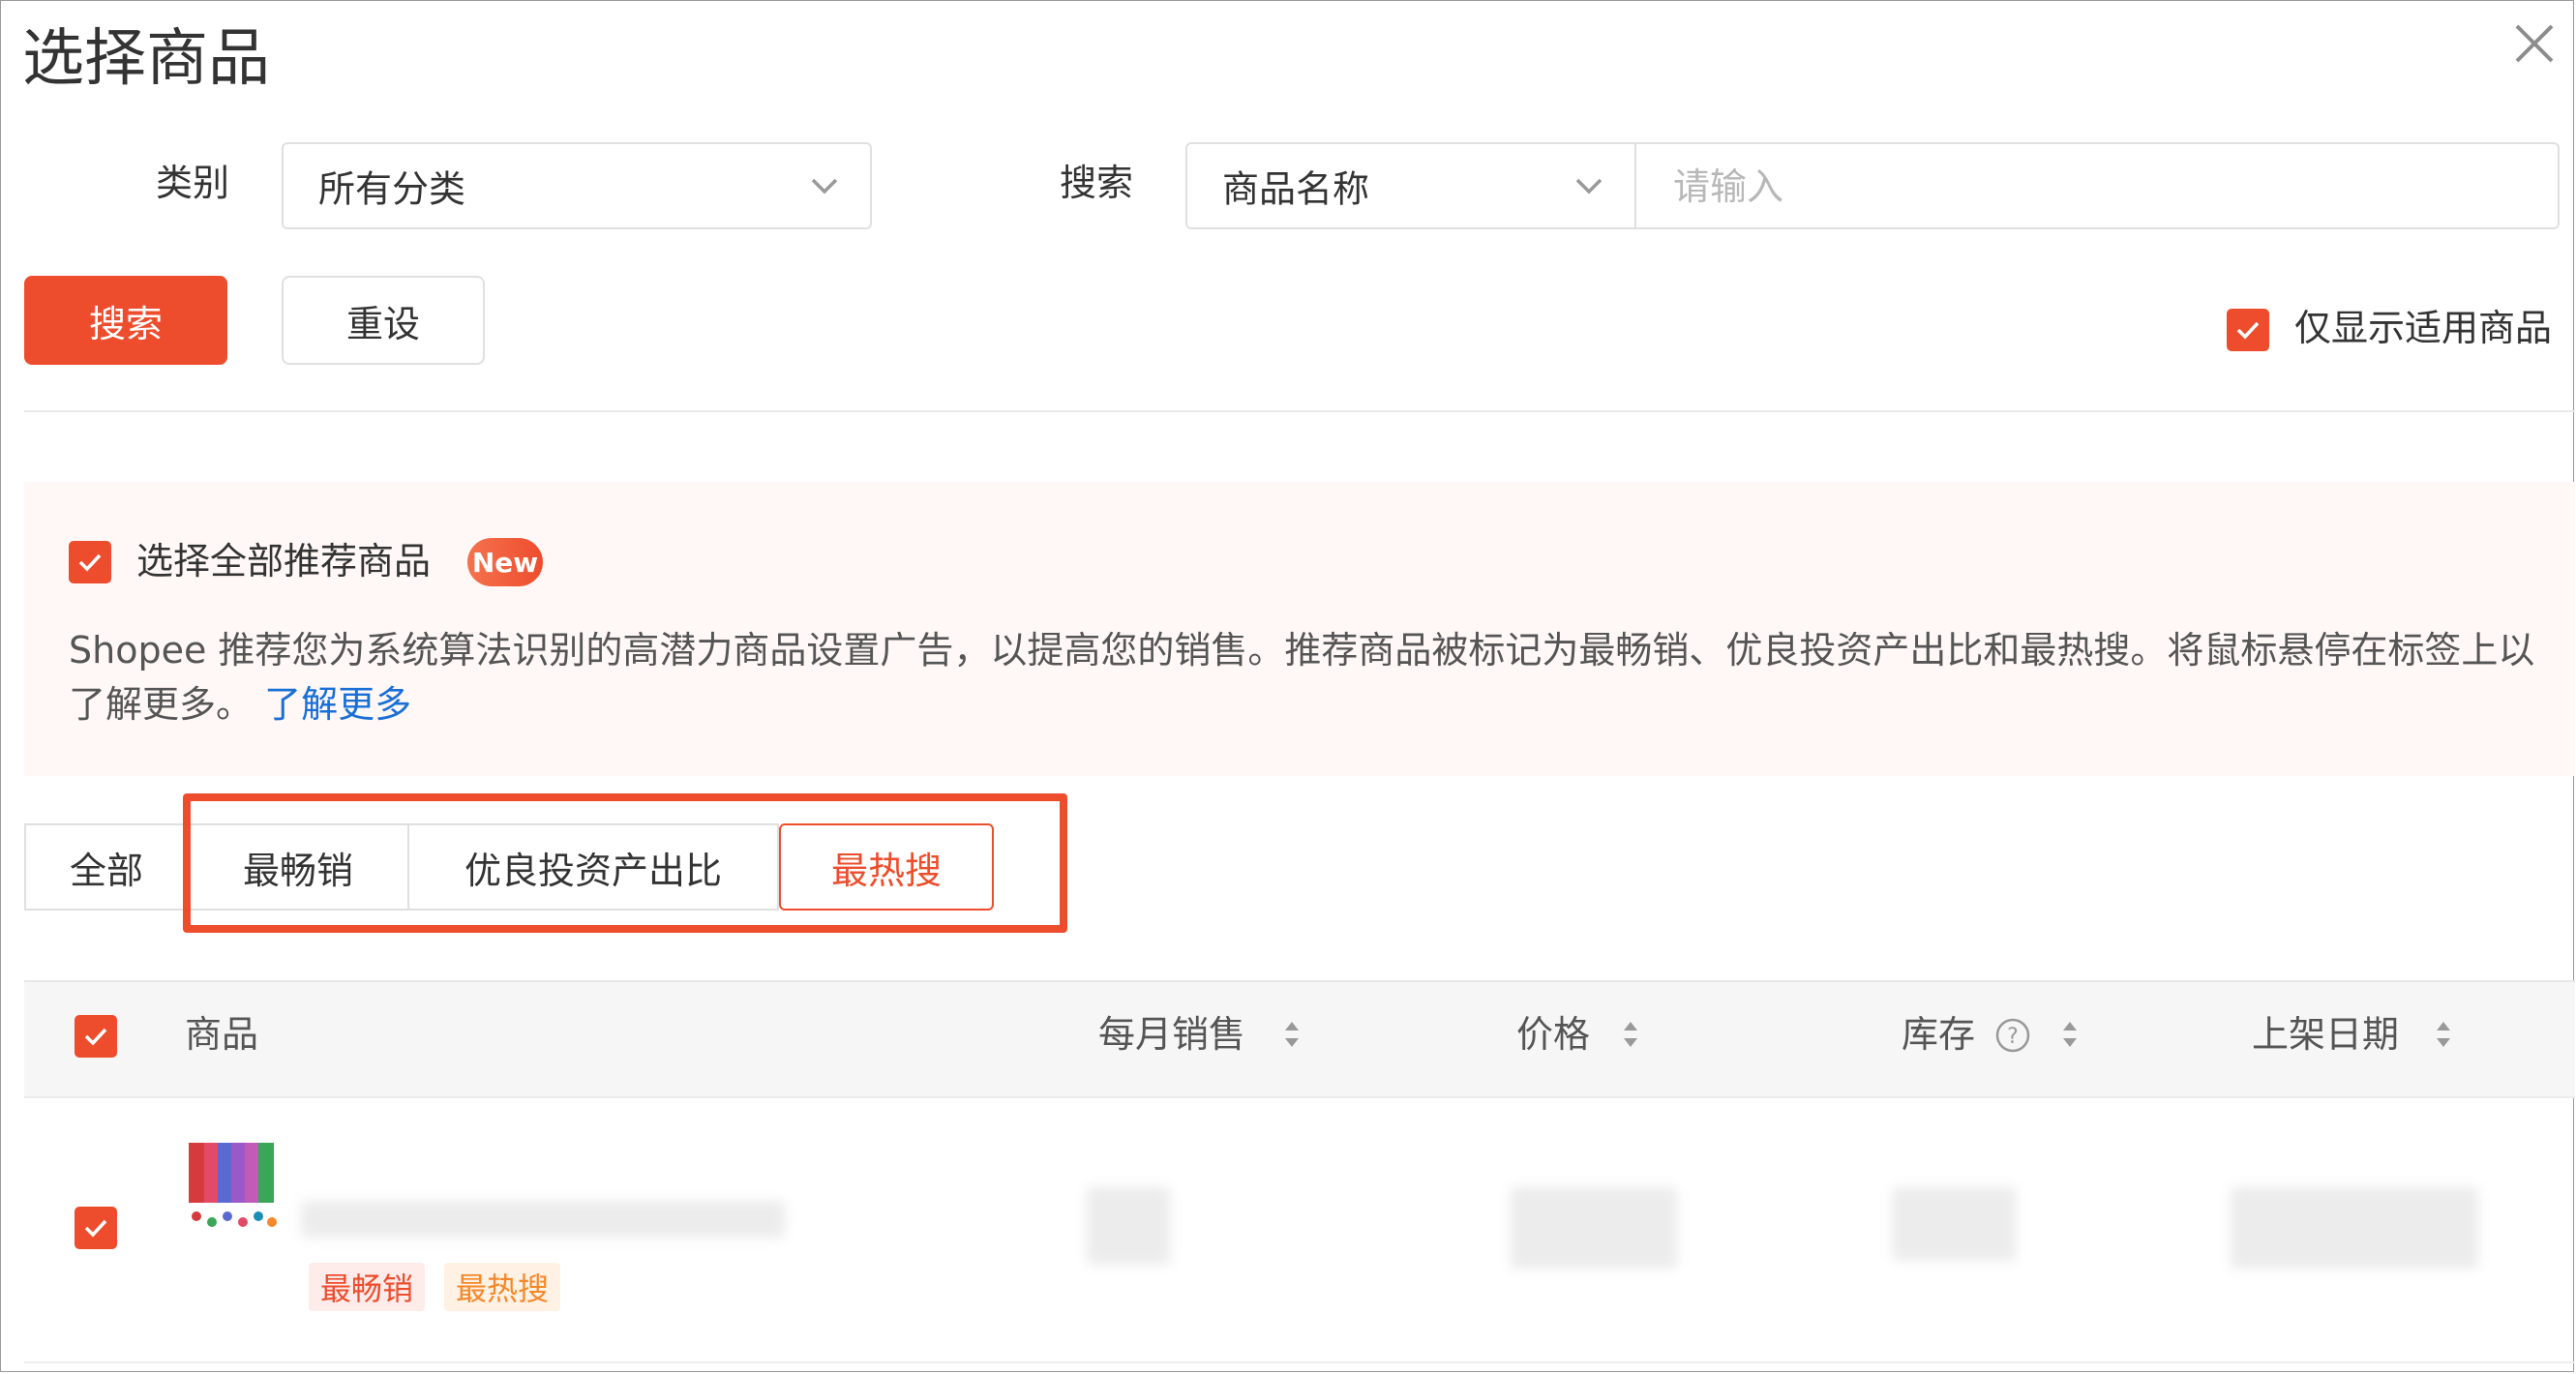 The image size is (2576, 1374). Describe the element at coordinates (106, 867) in the screenshot. I see `tab-all: 全部` at that location.